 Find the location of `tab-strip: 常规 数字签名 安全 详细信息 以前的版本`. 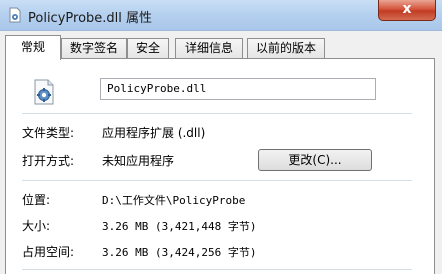

tab-strip: 常规 数字签名 安全 详细信息 以前的版本 is located at coordinates (221, 45).